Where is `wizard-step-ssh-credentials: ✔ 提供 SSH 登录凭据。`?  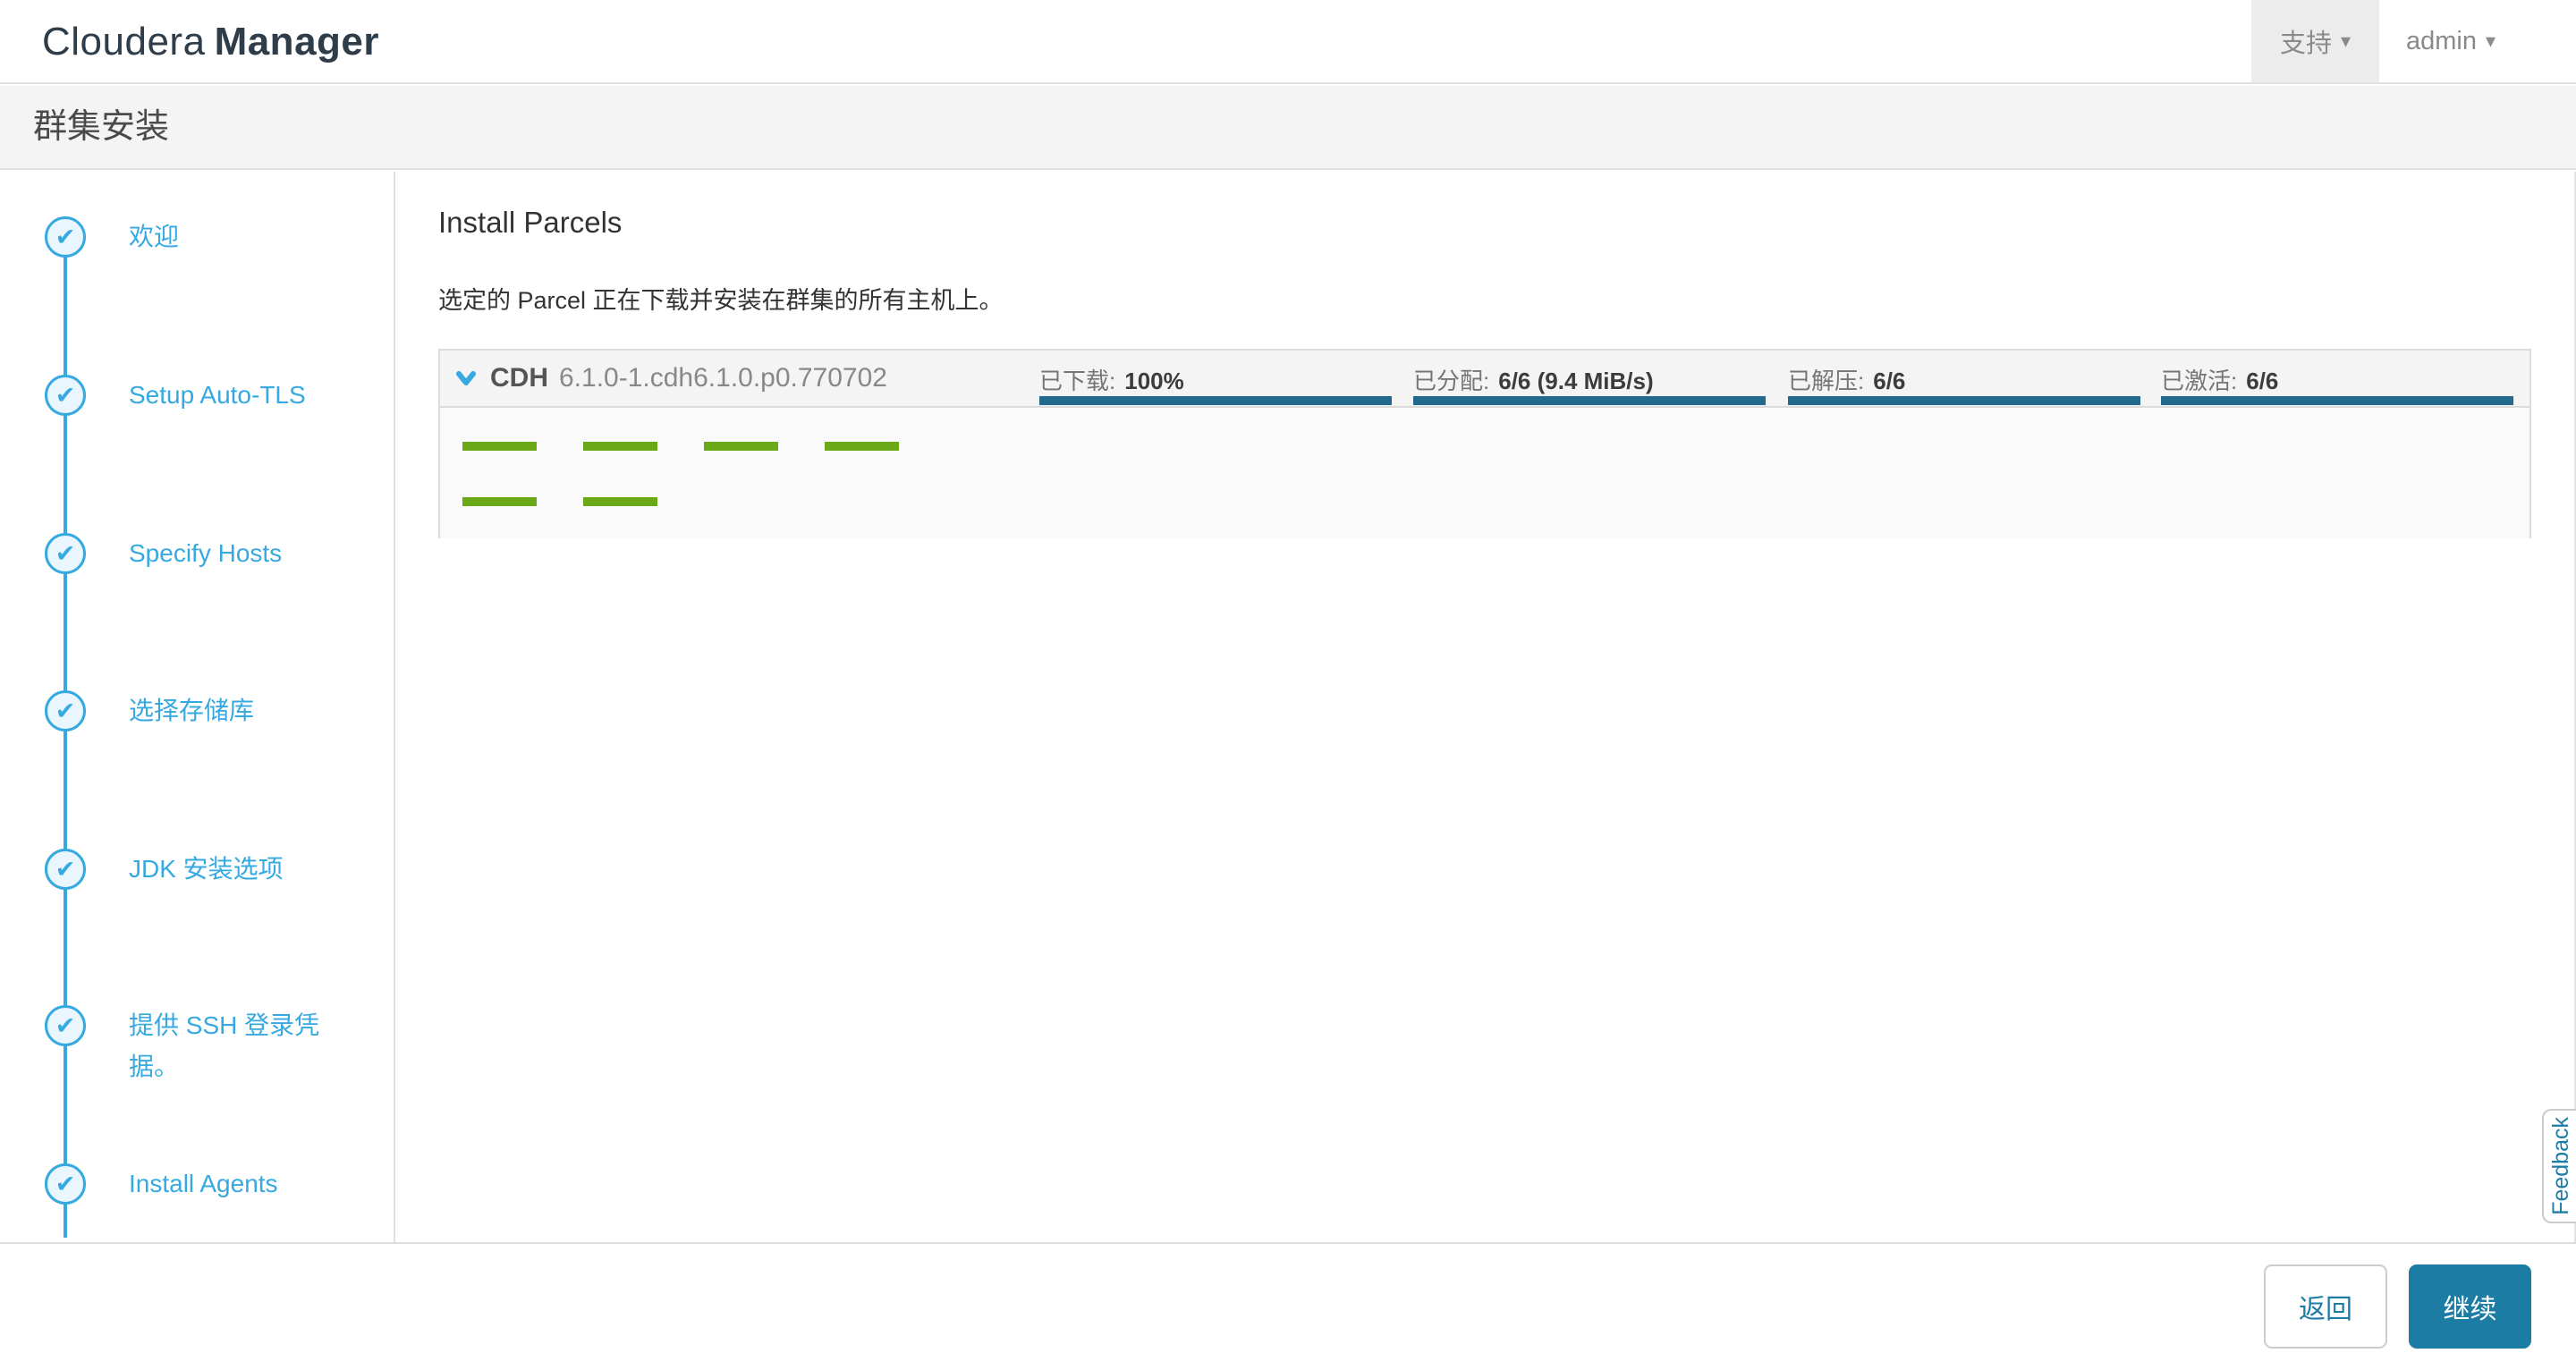
wizard-step-ssh-credentials: ✔ 提供 SSH 登录凭据。 is located at coordinates (198, 1046).